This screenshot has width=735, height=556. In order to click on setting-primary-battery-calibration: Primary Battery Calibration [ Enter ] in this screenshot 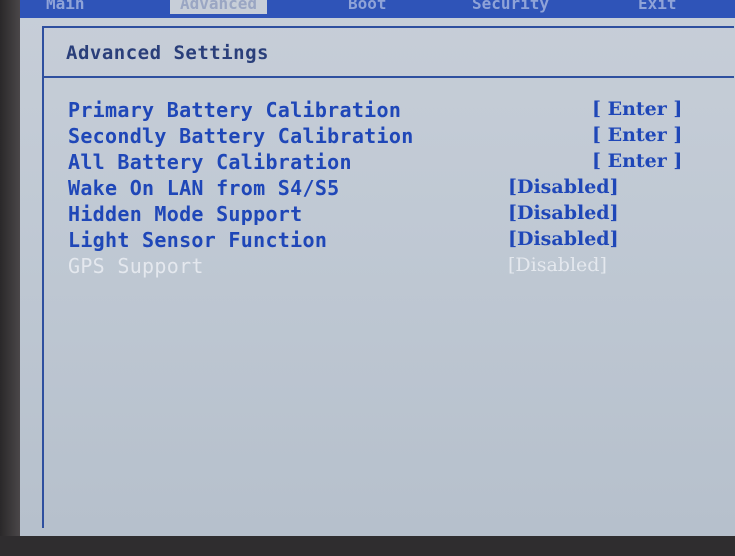, I will do `click(389, 111)`.